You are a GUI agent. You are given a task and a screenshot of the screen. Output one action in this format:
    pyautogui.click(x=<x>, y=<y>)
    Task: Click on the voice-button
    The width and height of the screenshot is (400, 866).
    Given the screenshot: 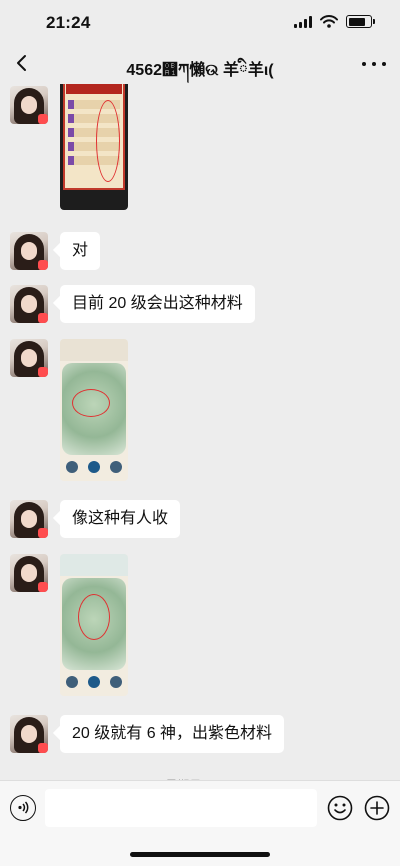 What is the action you would take?
    pyautogui.click(x=23, y=808)
    